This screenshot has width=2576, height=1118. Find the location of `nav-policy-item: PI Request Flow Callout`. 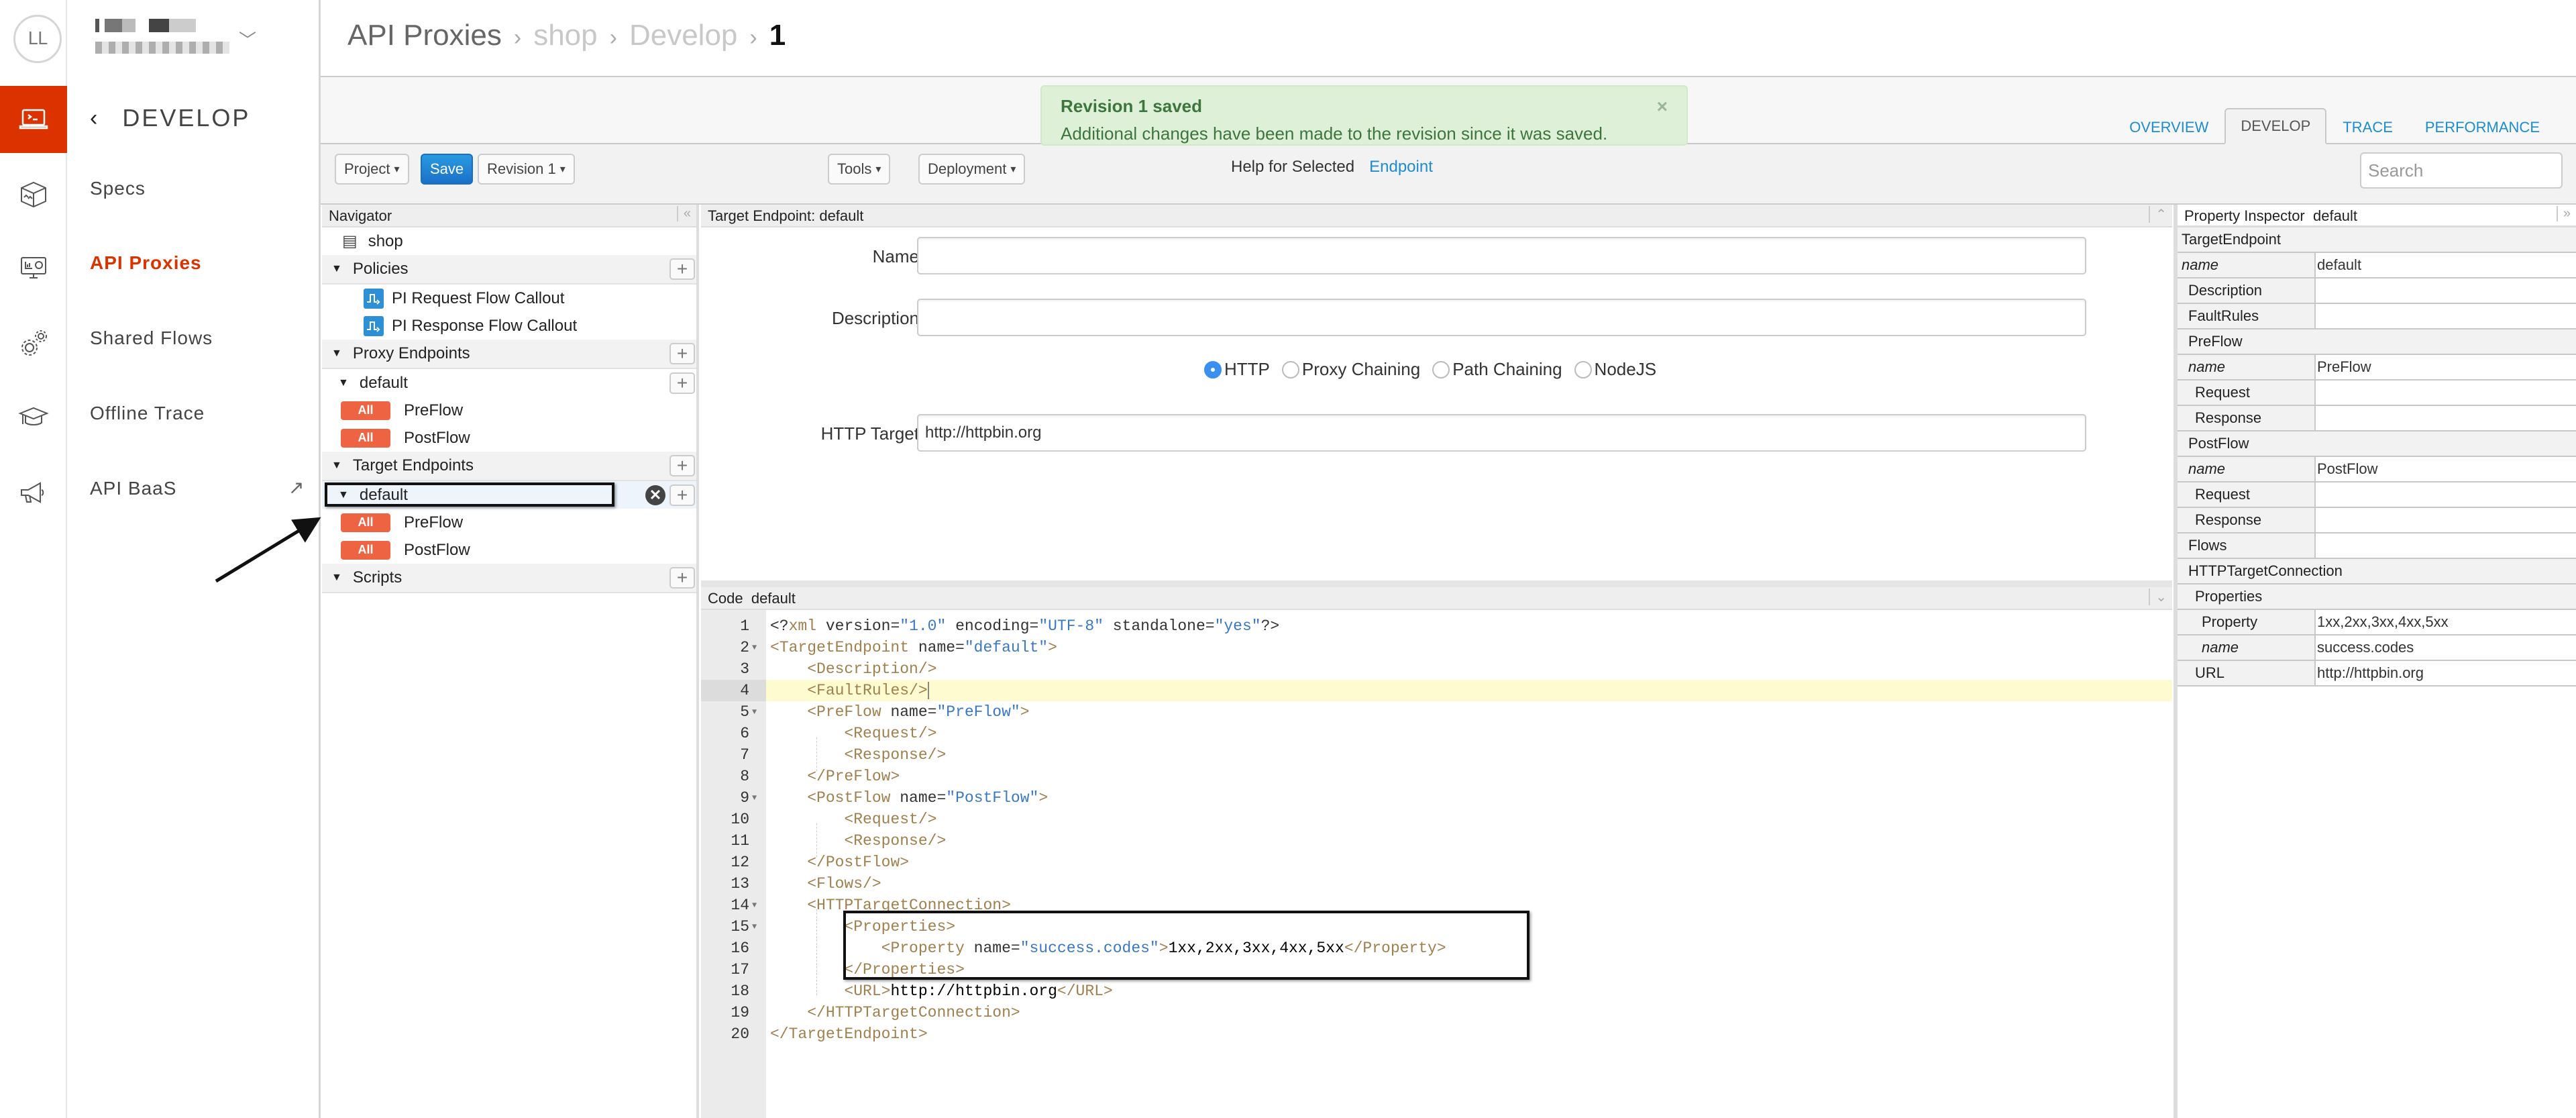

nav-policy-item: PI Request Flow Callout is located at coordinates (509, 299).